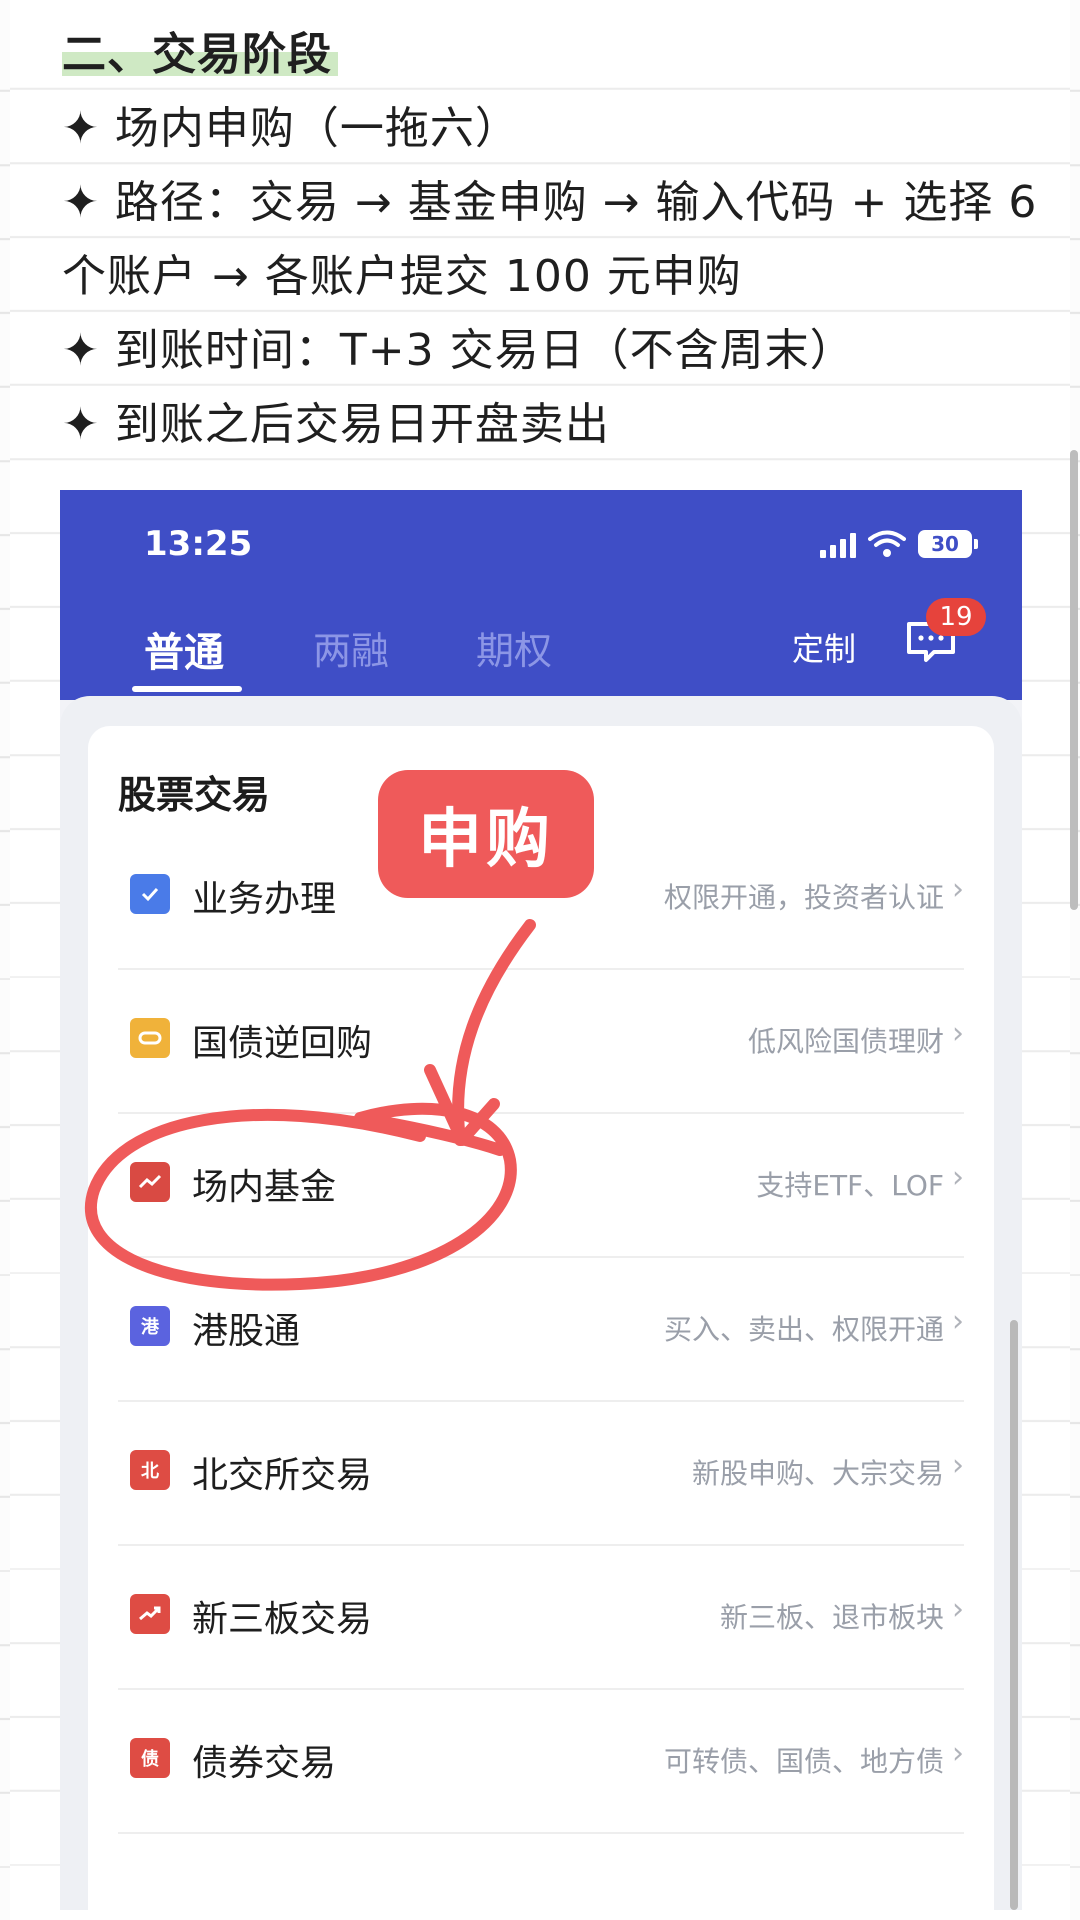  I want to click on clipboard-check-icon, so click(150, 894).